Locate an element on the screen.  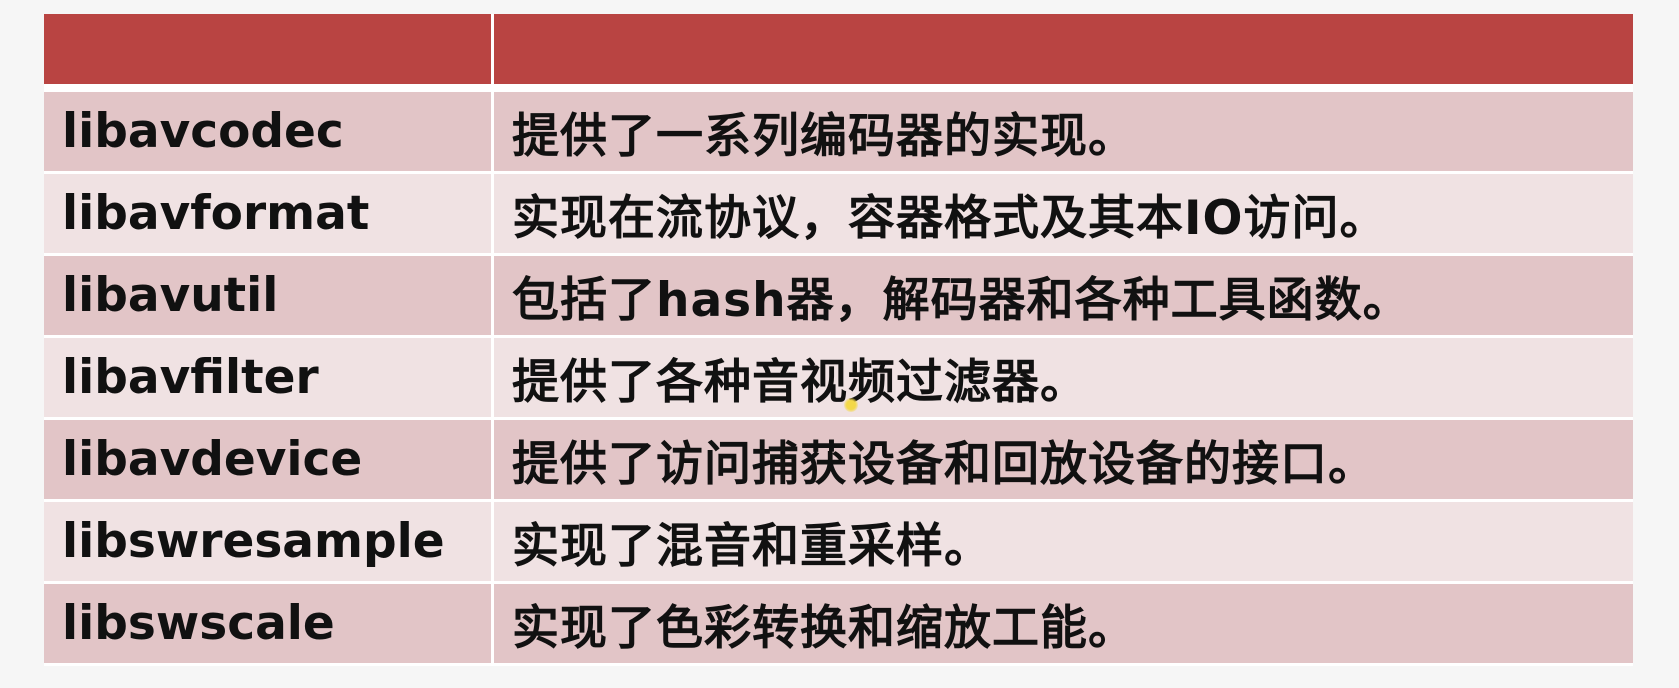
table-row: libavdevice 提供了访问捕获设备和回放设备的接口。 is located at coordinates (838, 461).